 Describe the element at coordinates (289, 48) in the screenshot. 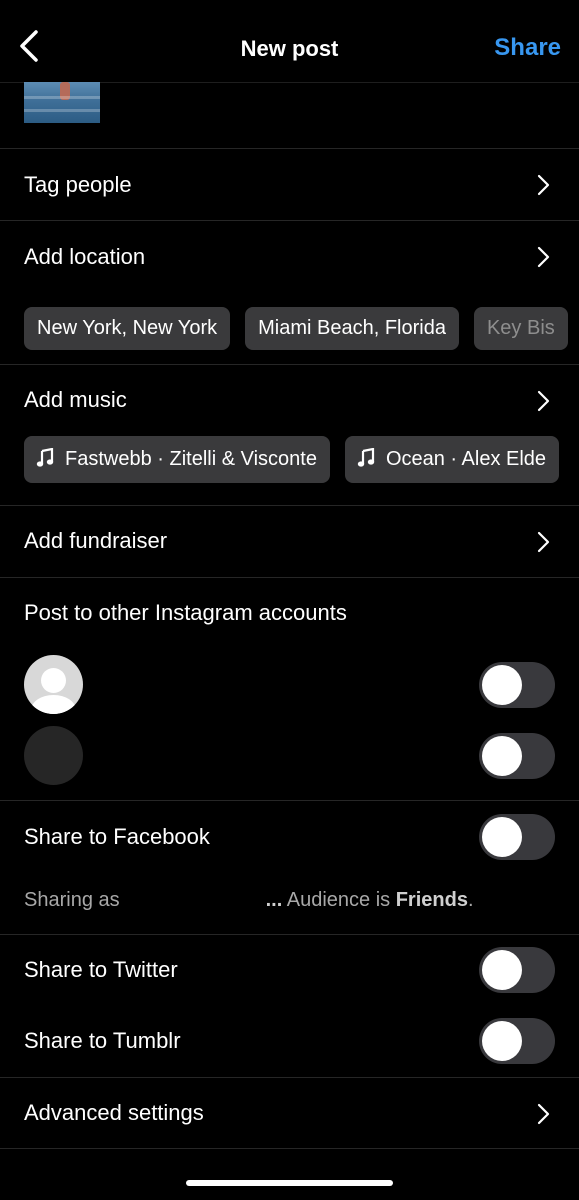

I see `page-title: New post` at that location.